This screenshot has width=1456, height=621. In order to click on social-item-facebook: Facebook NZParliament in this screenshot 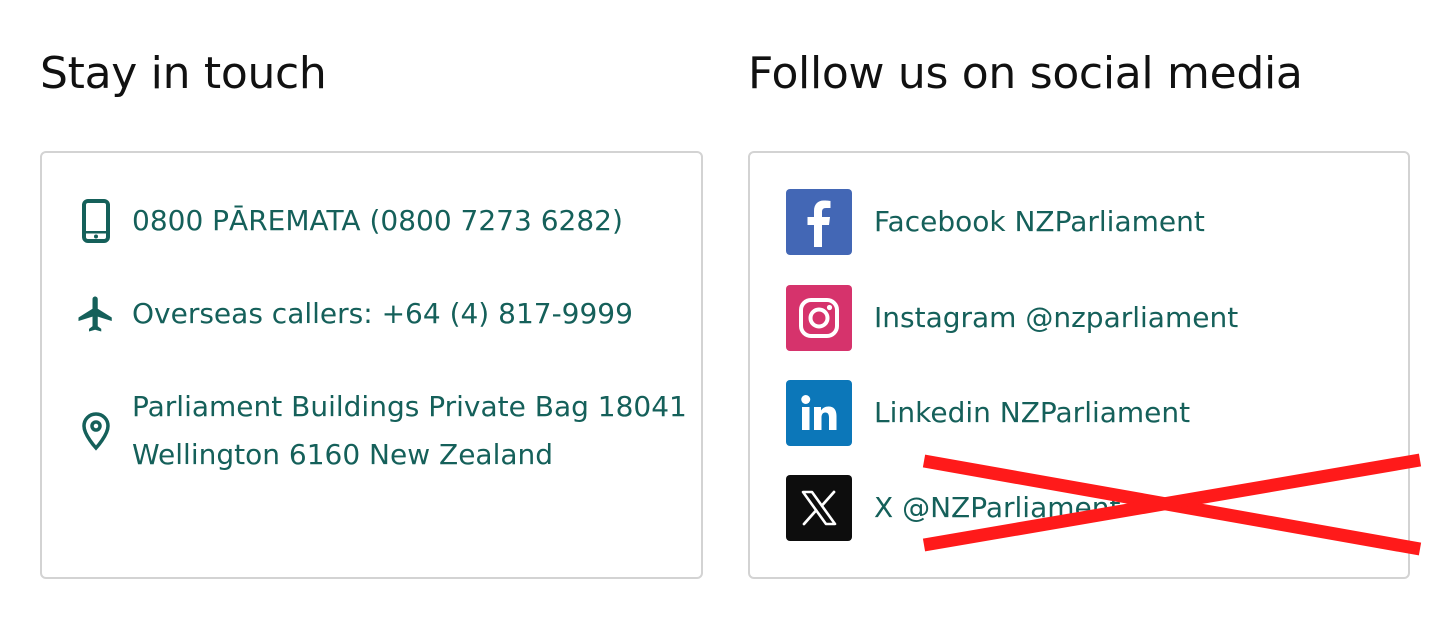, I will do `click(995, 222)`.